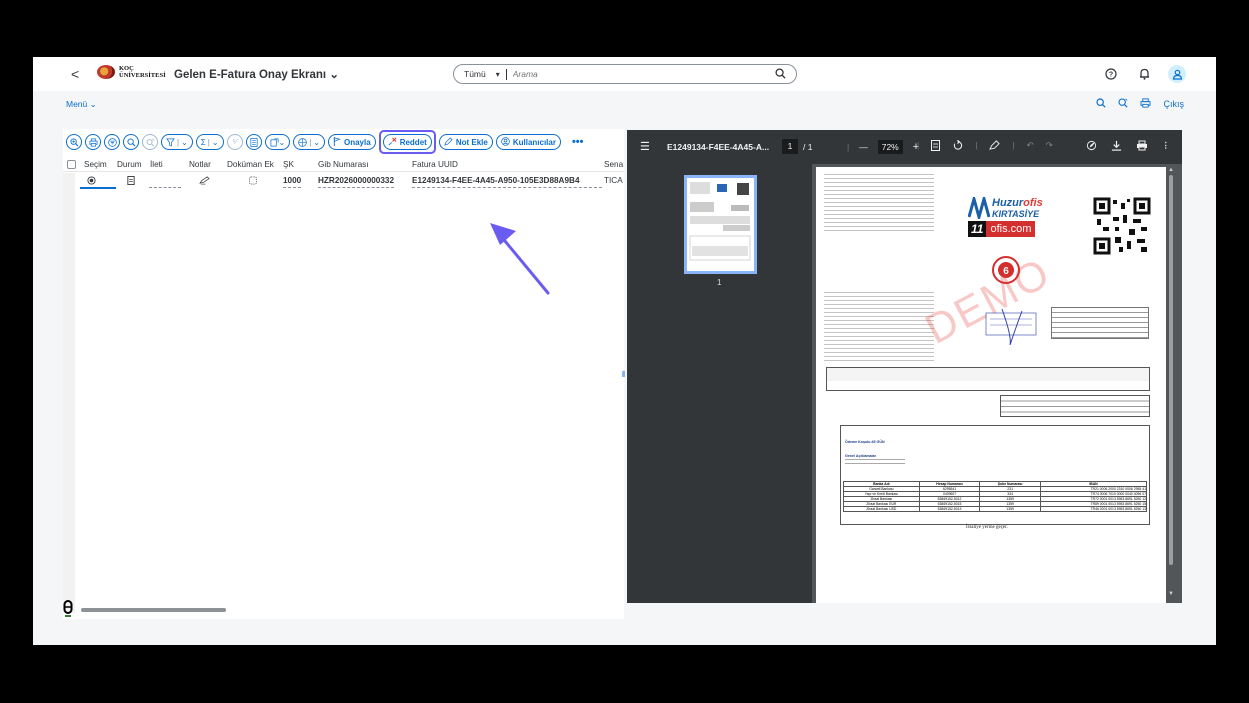  What do you see at coordinates (1116, 146) in the screenshot?
I see `download-icon` at bounding box center [1116, 146].